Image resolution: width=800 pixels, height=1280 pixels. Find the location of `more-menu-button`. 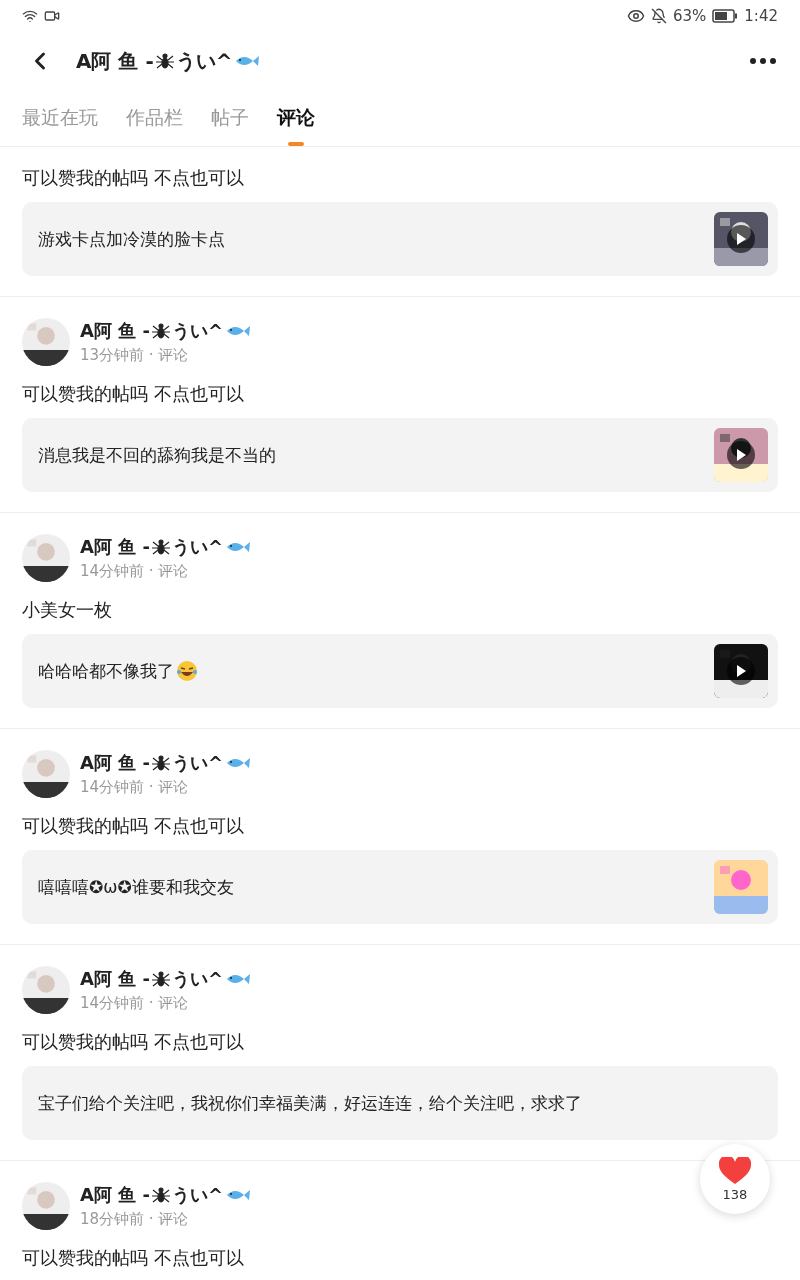

more-menu-button is located at coordinates (763, 61).